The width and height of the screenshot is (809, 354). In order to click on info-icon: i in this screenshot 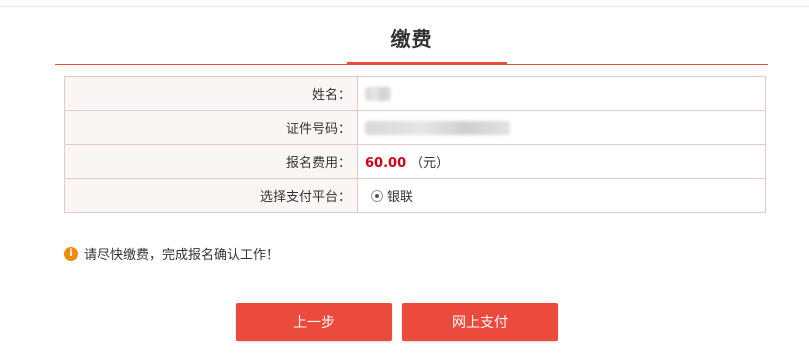, I will do `click(71, 253)`.